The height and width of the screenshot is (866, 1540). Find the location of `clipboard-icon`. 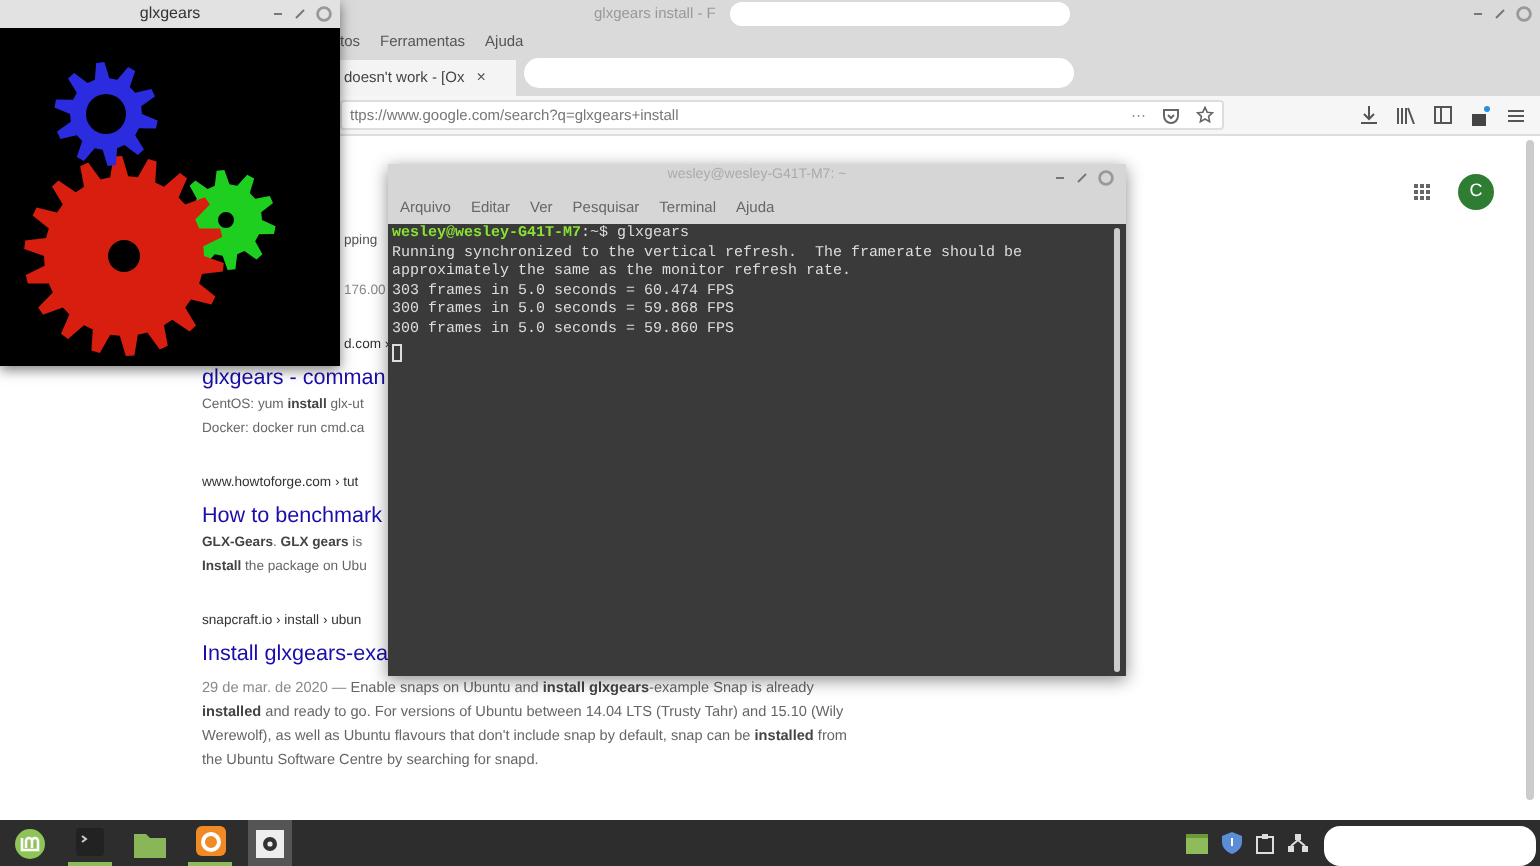

clipboard-icon is located at coordinates (1265, 843).